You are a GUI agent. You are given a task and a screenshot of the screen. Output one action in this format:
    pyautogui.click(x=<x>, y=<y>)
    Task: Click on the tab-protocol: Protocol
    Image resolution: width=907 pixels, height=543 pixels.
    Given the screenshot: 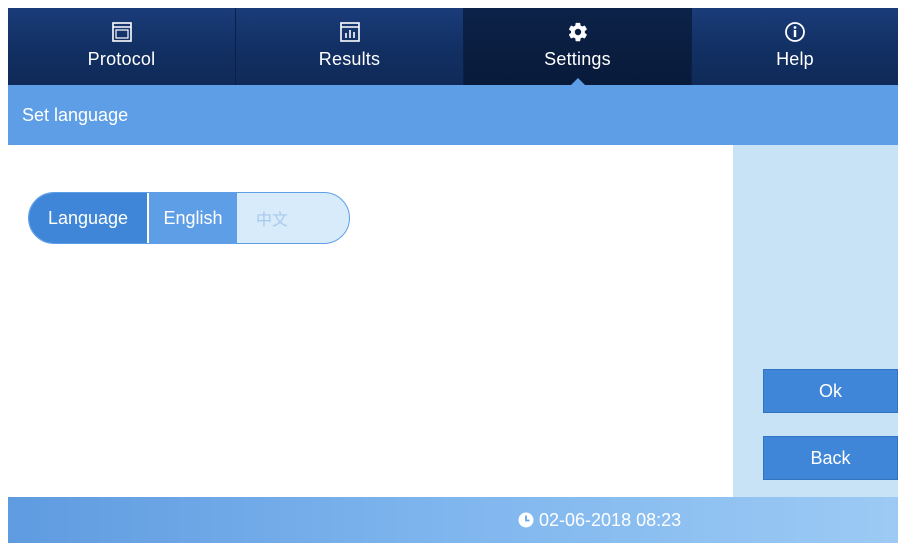 What is the action you would take?
    pyautogui.click(x=122, y=46)
    